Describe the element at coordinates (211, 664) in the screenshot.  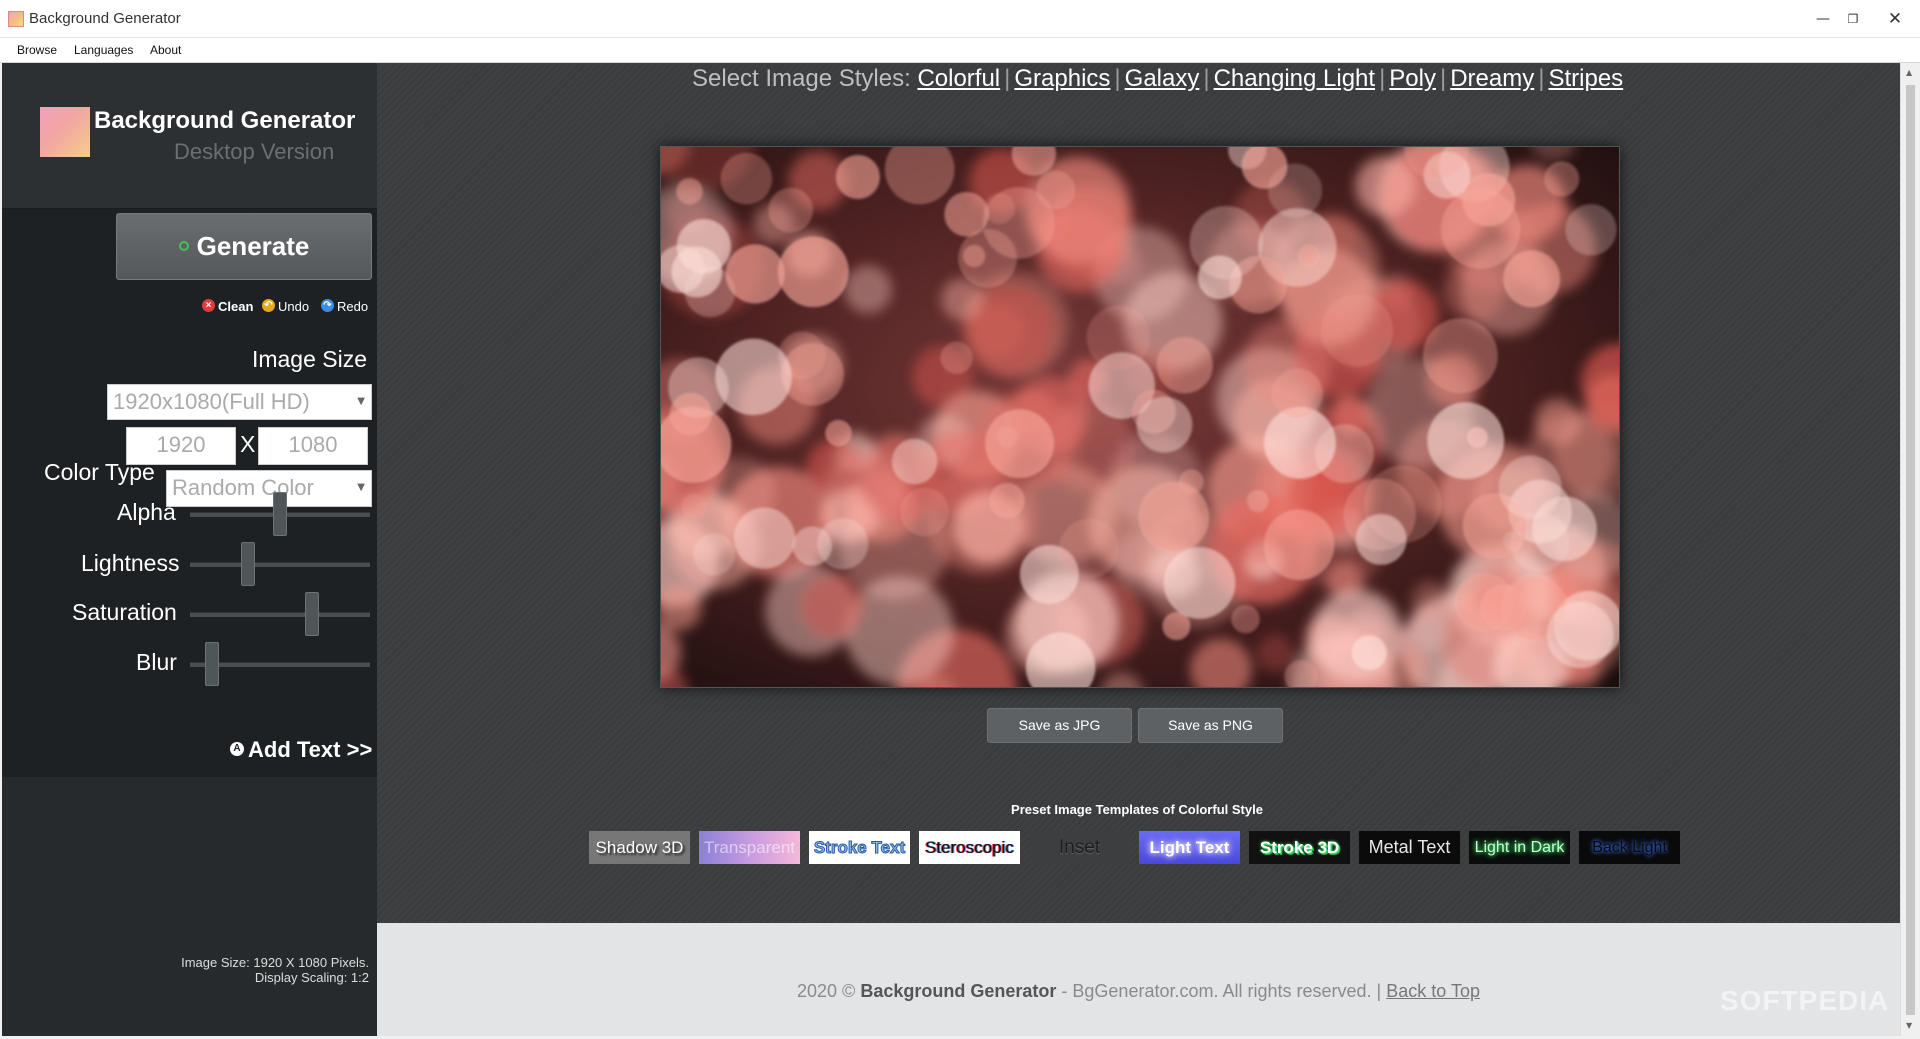
I see `blur-slider-thumb` at that location.